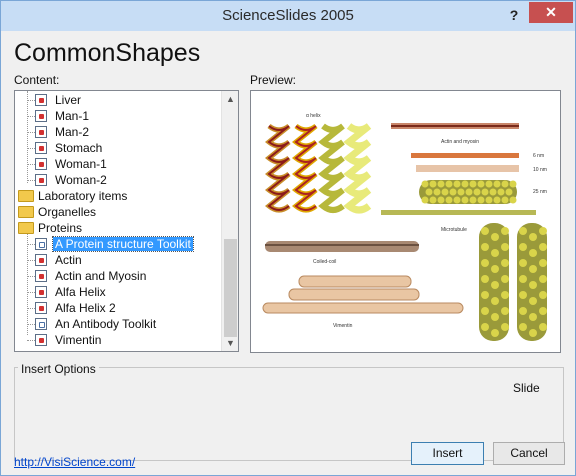 Image resolution: width=576 pixels, height=476 pixels. Describe the element at coordinates (454, 230) in the screenshot. I see `microtubule-caption: Microtubule` at that location.